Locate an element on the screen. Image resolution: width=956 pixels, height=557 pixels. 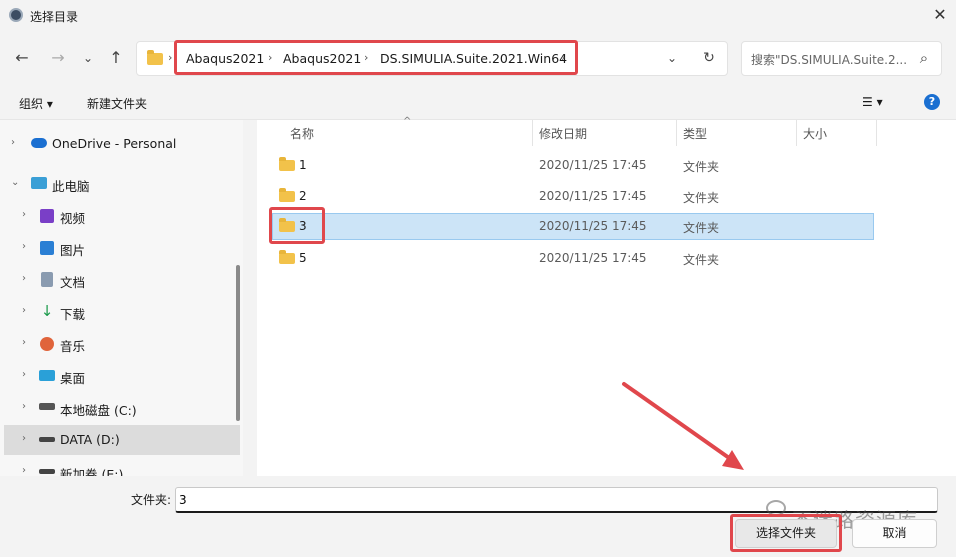
help-icon: ? is located at coordinates (932, 102).